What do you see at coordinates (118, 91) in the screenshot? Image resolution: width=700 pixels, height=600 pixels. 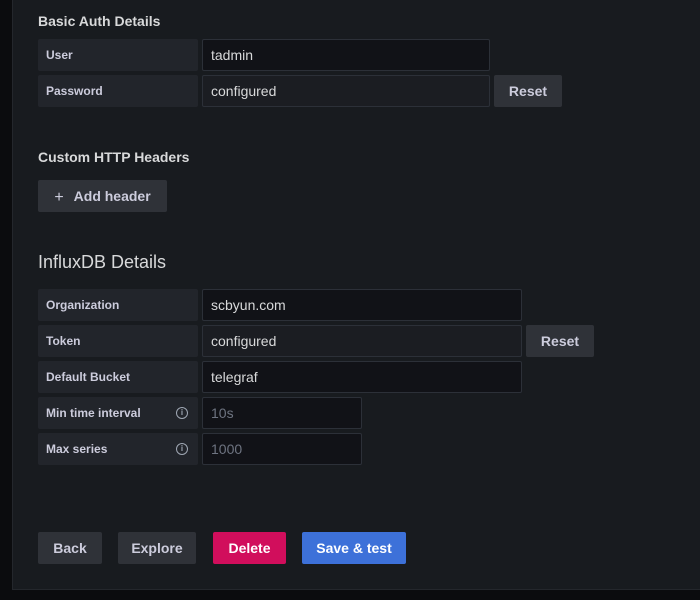 I see `password-label: Password` at bounding box center [118, 91].